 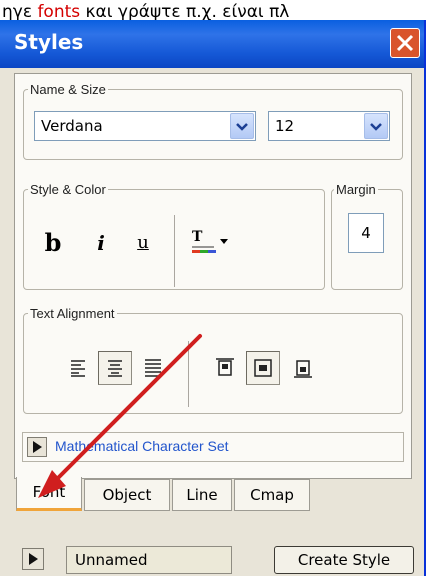 I want to click on tab-font: Font, so click(x=49, y=494).